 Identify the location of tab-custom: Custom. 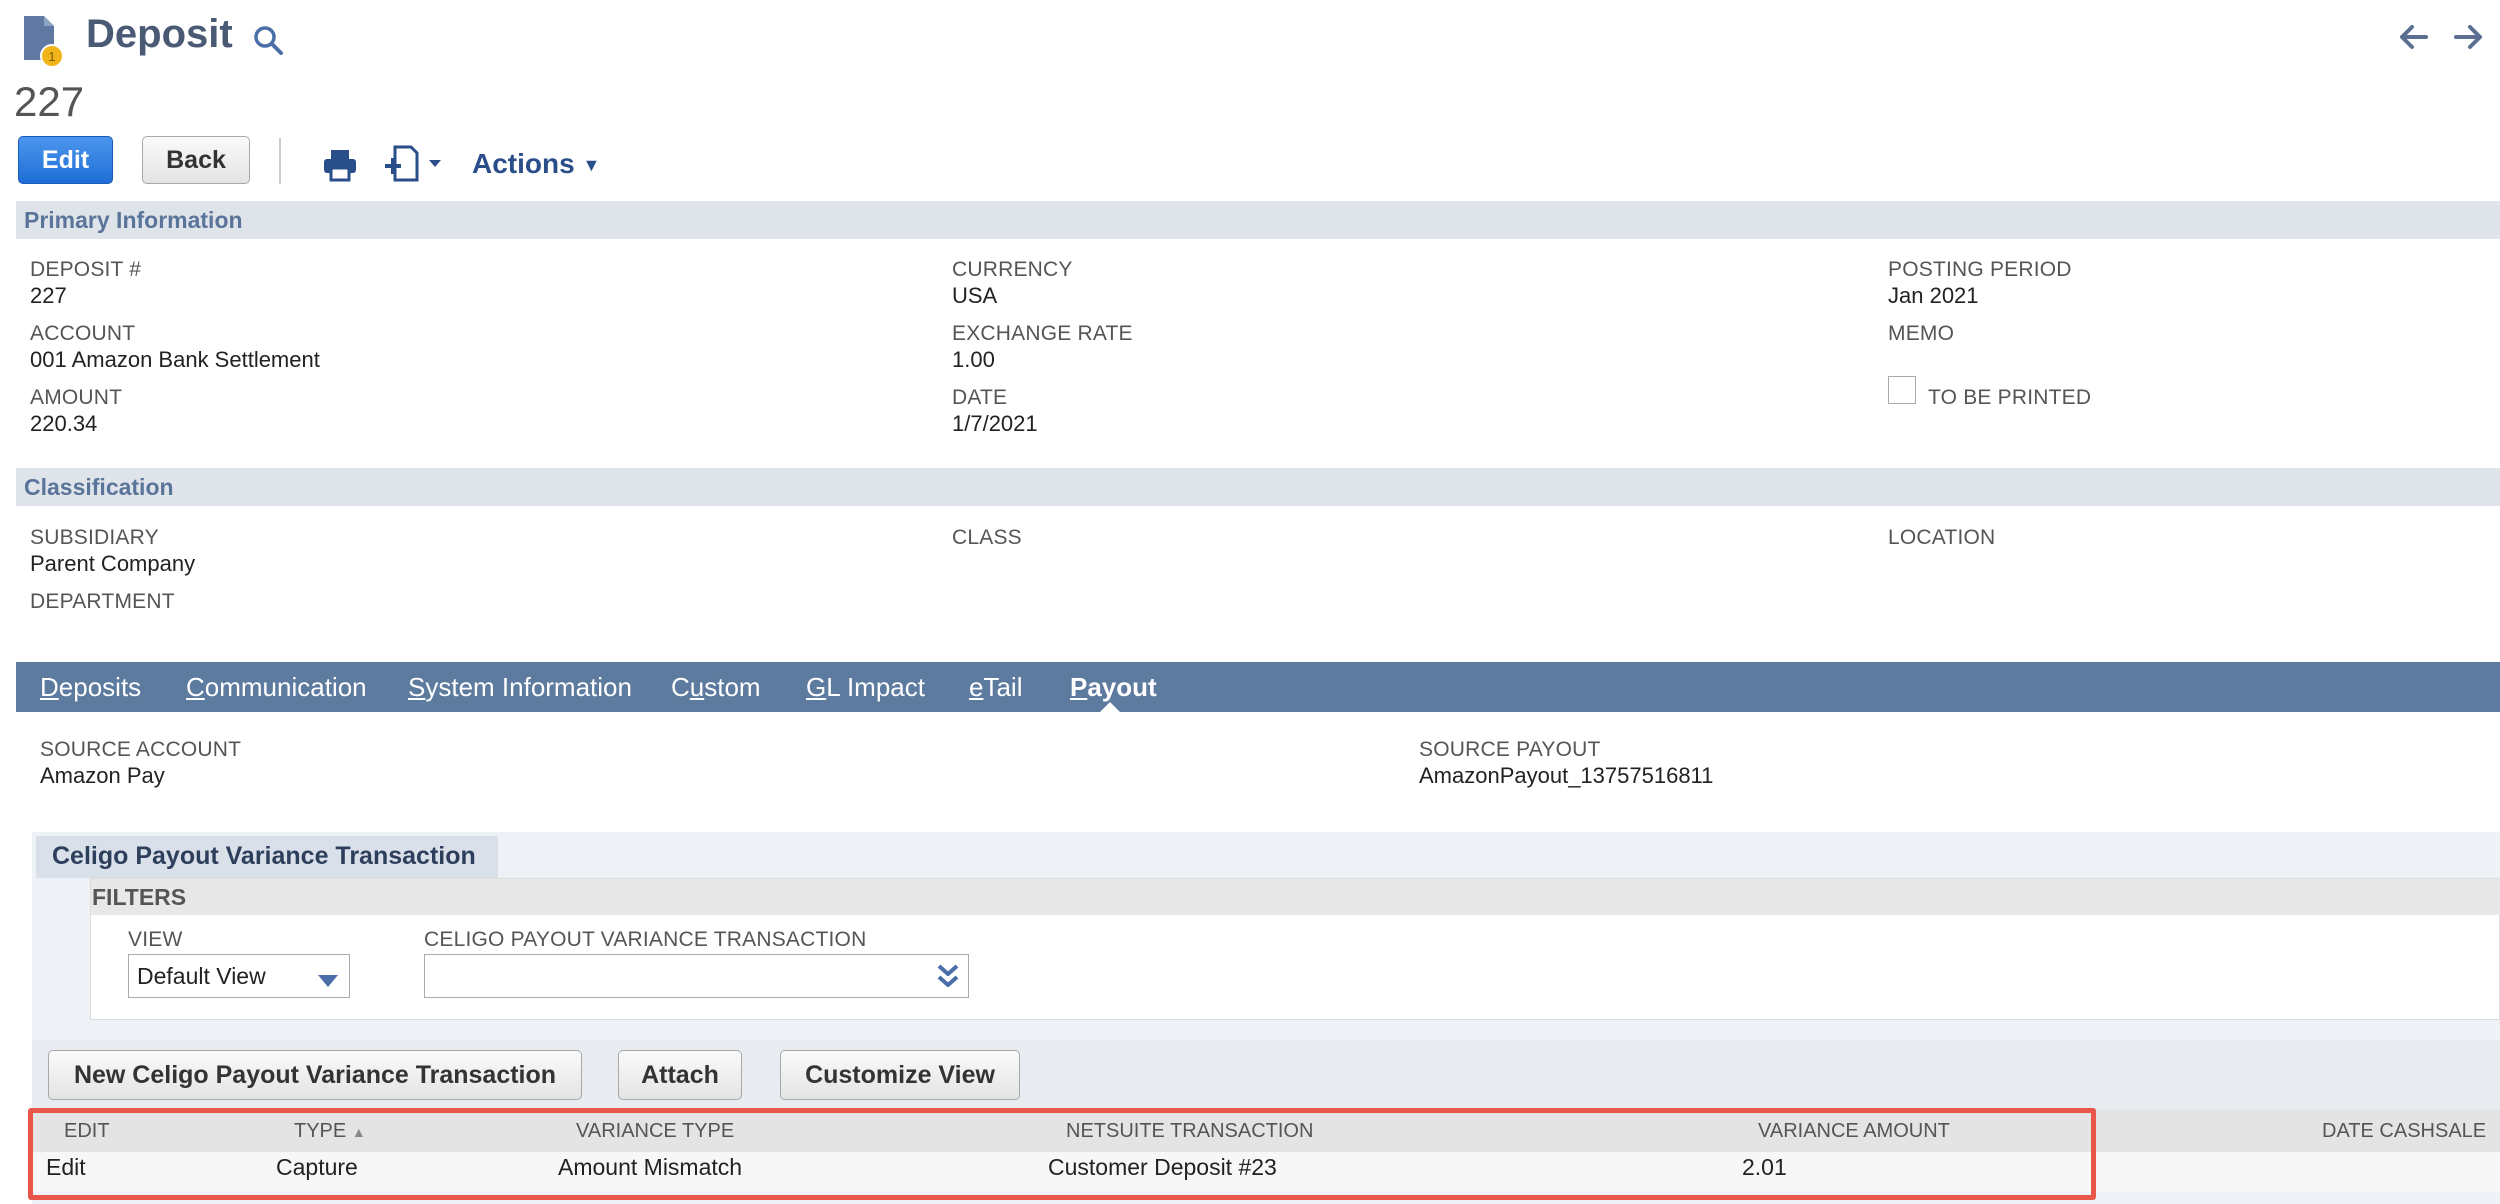
(716, 687).